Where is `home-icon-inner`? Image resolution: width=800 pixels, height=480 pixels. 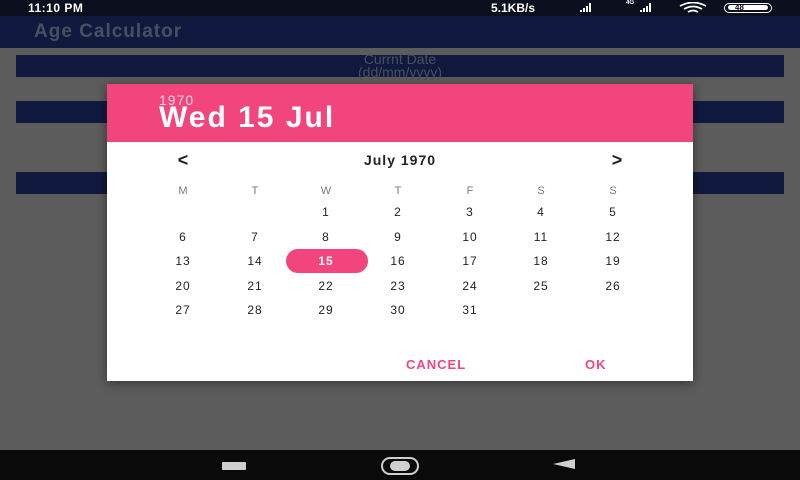 home-icon-inner is located at coordinates (400, 466).